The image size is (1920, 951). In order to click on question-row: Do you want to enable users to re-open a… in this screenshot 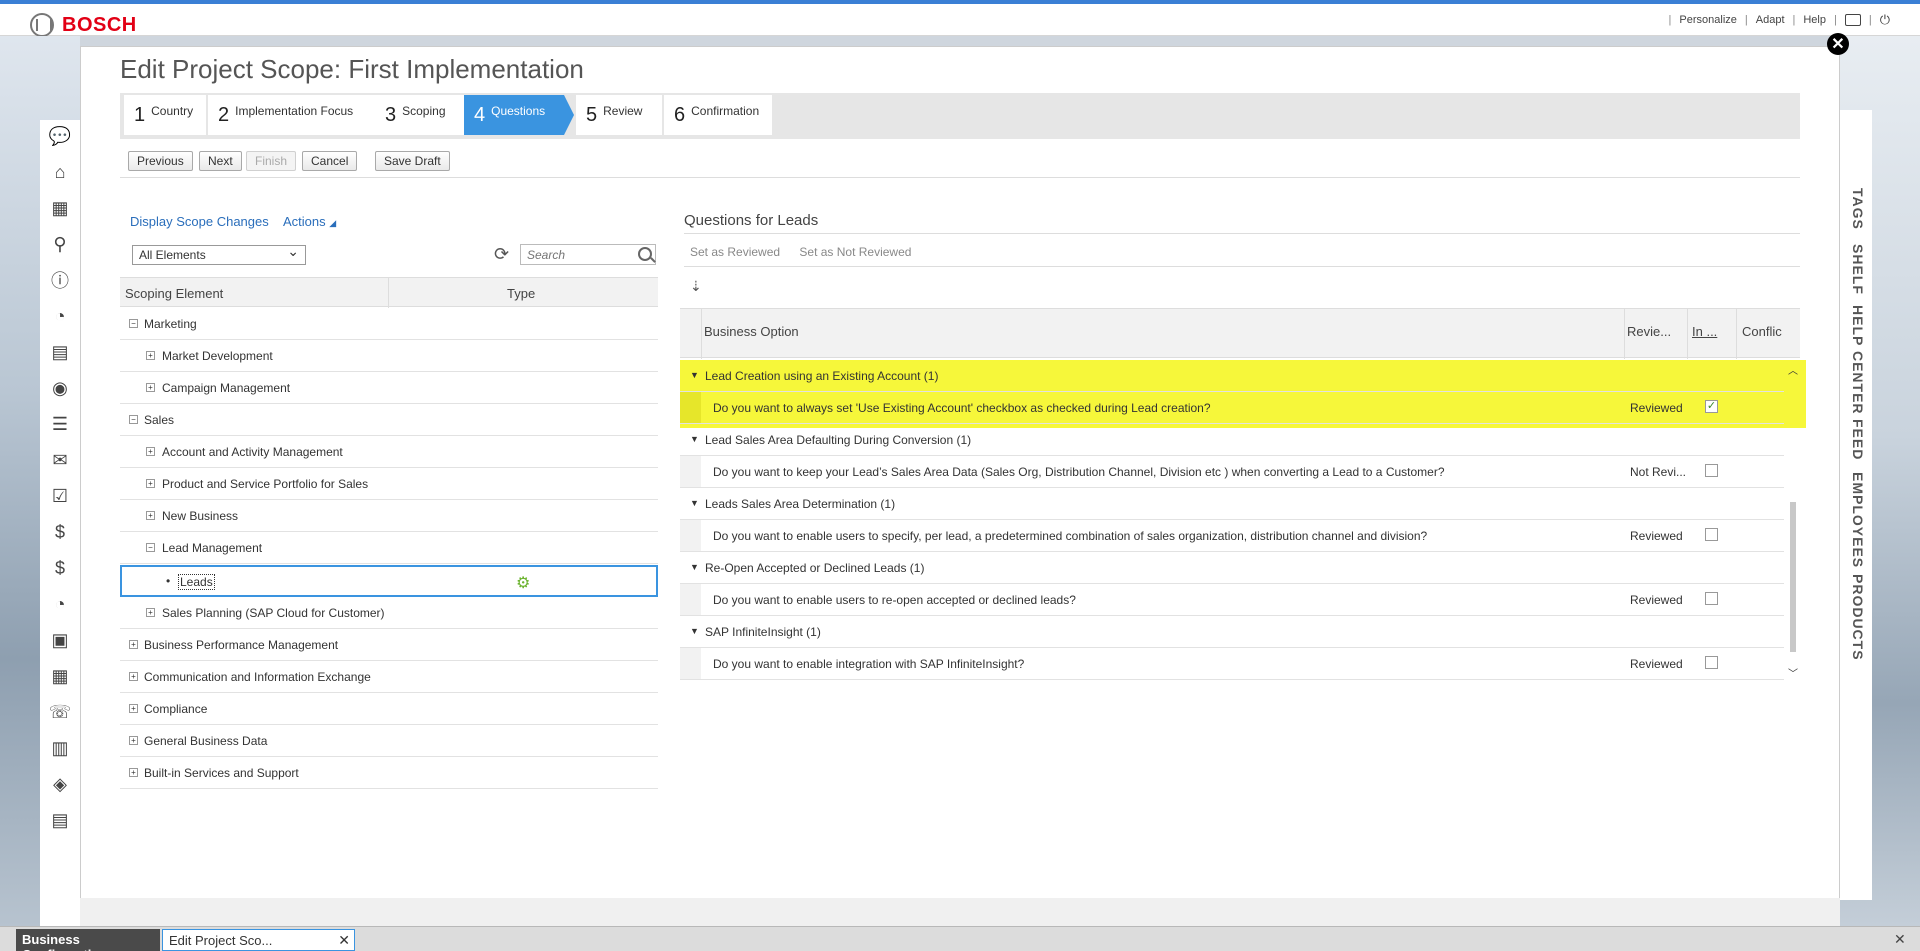, I will do `click(1232, 600)`.